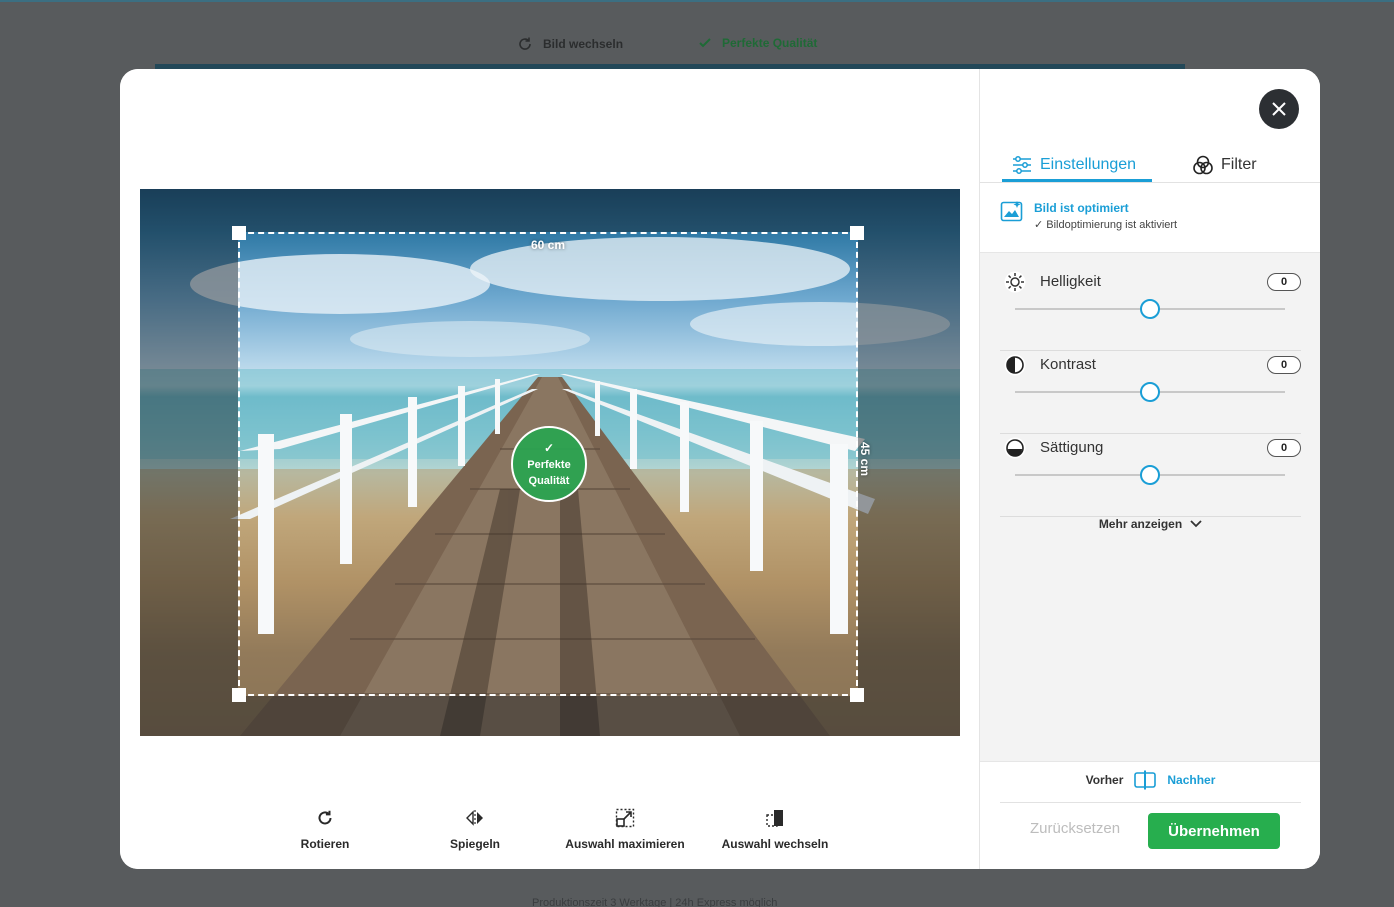 This screenshot has height=907, width=1394. Describe the element at coordinates (1140, 524) in the screenshot. I see `show-more-label: Mehr anzeigen` at that location.